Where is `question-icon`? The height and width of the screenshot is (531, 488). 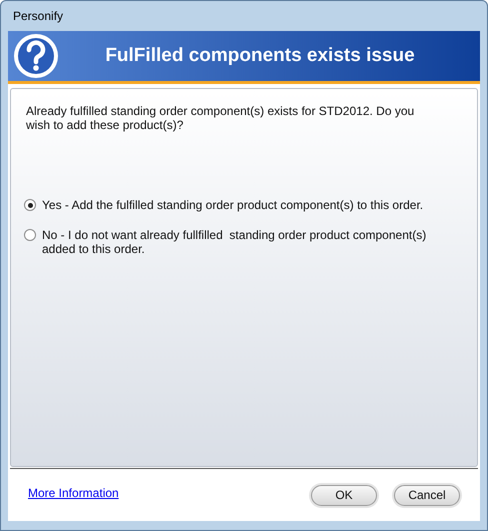 question-icon is located at coordinates (36, 56).